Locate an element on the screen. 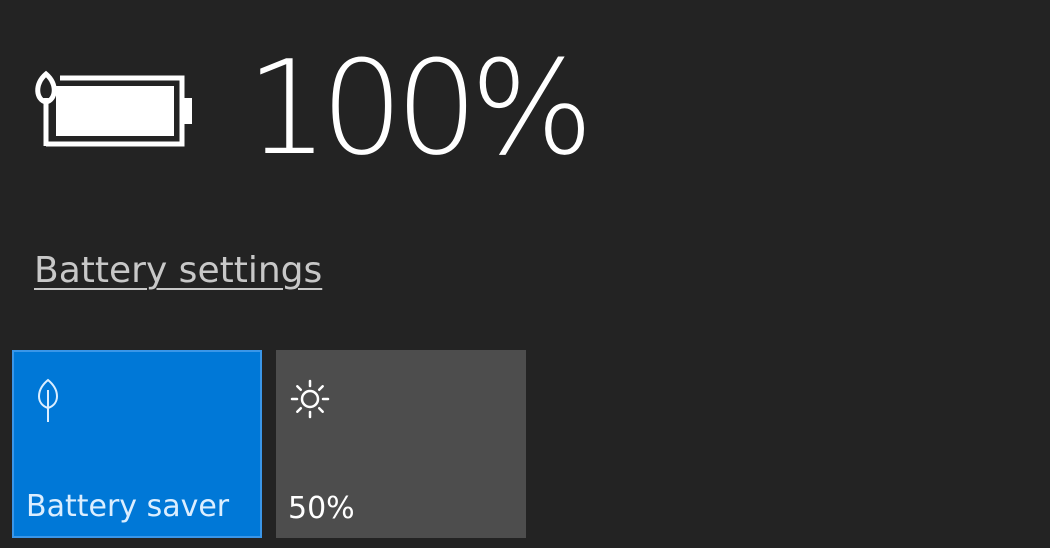  brightness-sun-icon is located at coordinates (310, 399).